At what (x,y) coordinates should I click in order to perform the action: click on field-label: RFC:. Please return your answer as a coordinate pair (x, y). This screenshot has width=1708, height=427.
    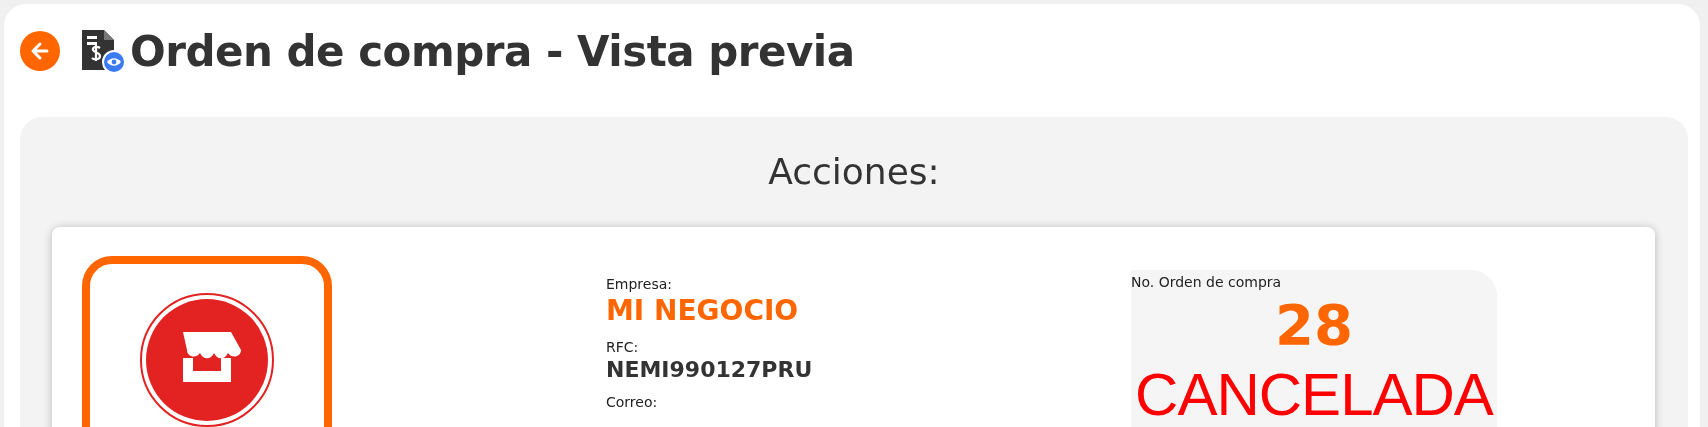
    Looking at the image, I should click on (623, 347).